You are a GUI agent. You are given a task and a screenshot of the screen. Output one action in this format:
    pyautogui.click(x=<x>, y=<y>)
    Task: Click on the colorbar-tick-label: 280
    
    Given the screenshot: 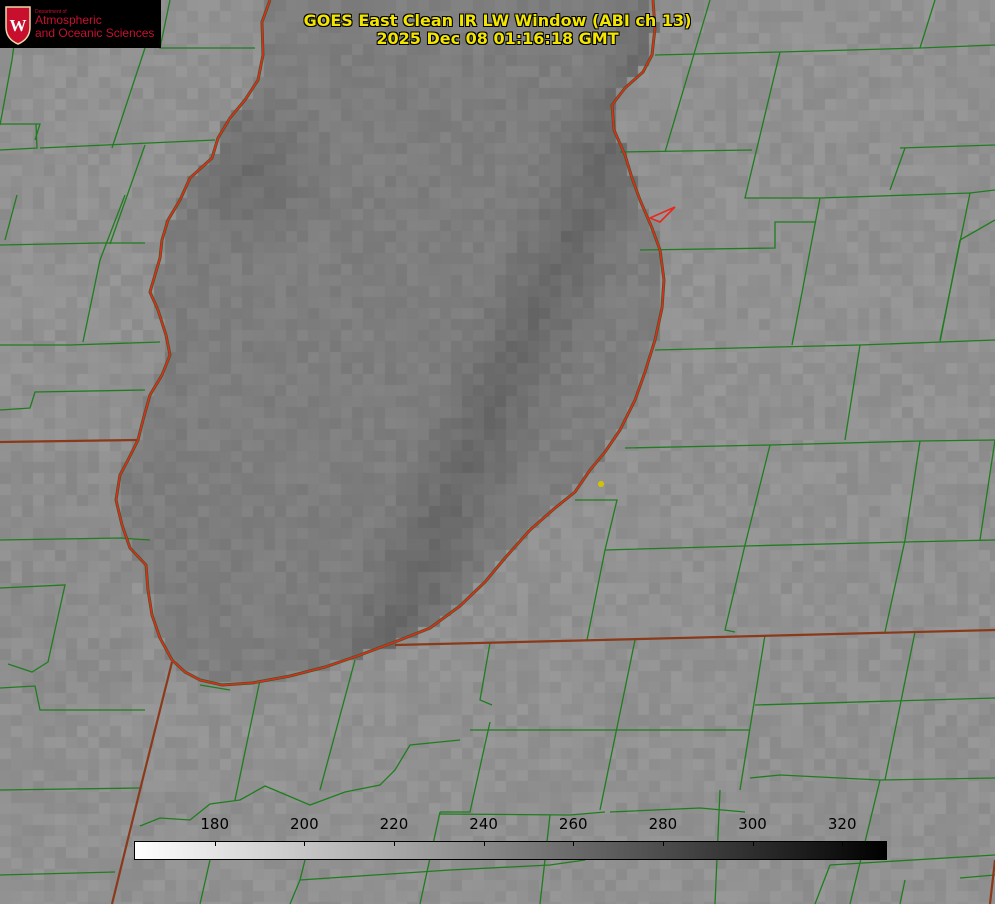 What is the action you would take?
    pyautogui.click(x=663, y=824)
    